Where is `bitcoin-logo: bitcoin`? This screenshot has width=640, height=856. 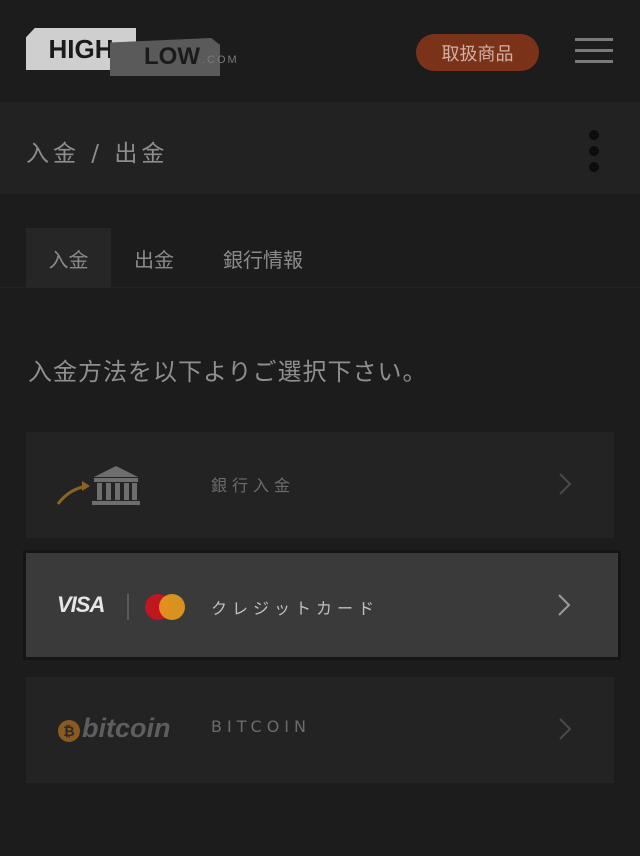 bitcoin-logo: bitcoin is located at coordinates (126, 728).